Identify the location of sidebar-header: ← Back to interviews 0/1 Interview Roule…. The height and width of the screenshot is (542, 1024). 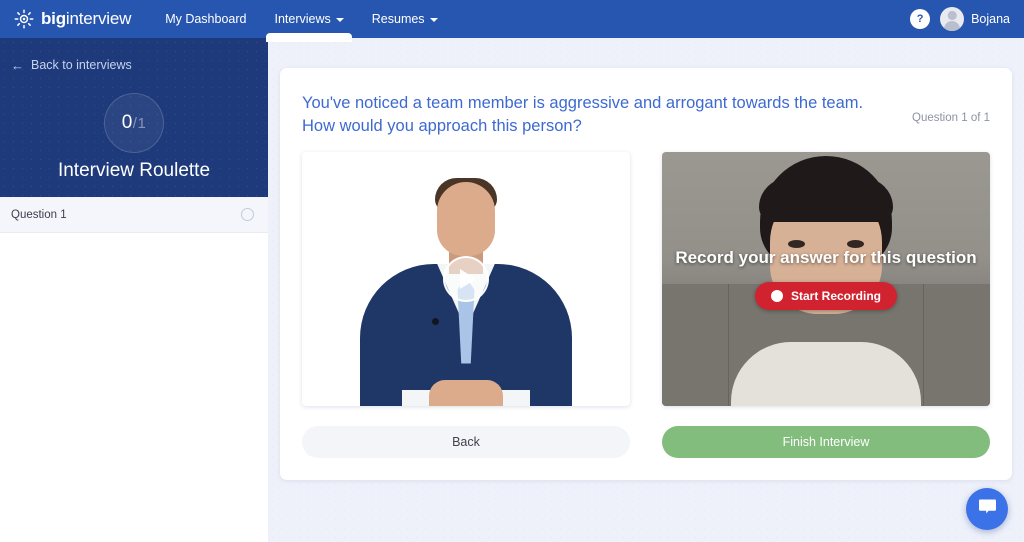
(134, 117).